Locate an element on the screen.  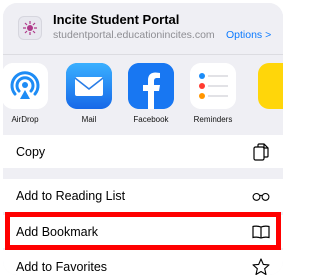
app-label: AirDrop is located at coordinates (25, 119).